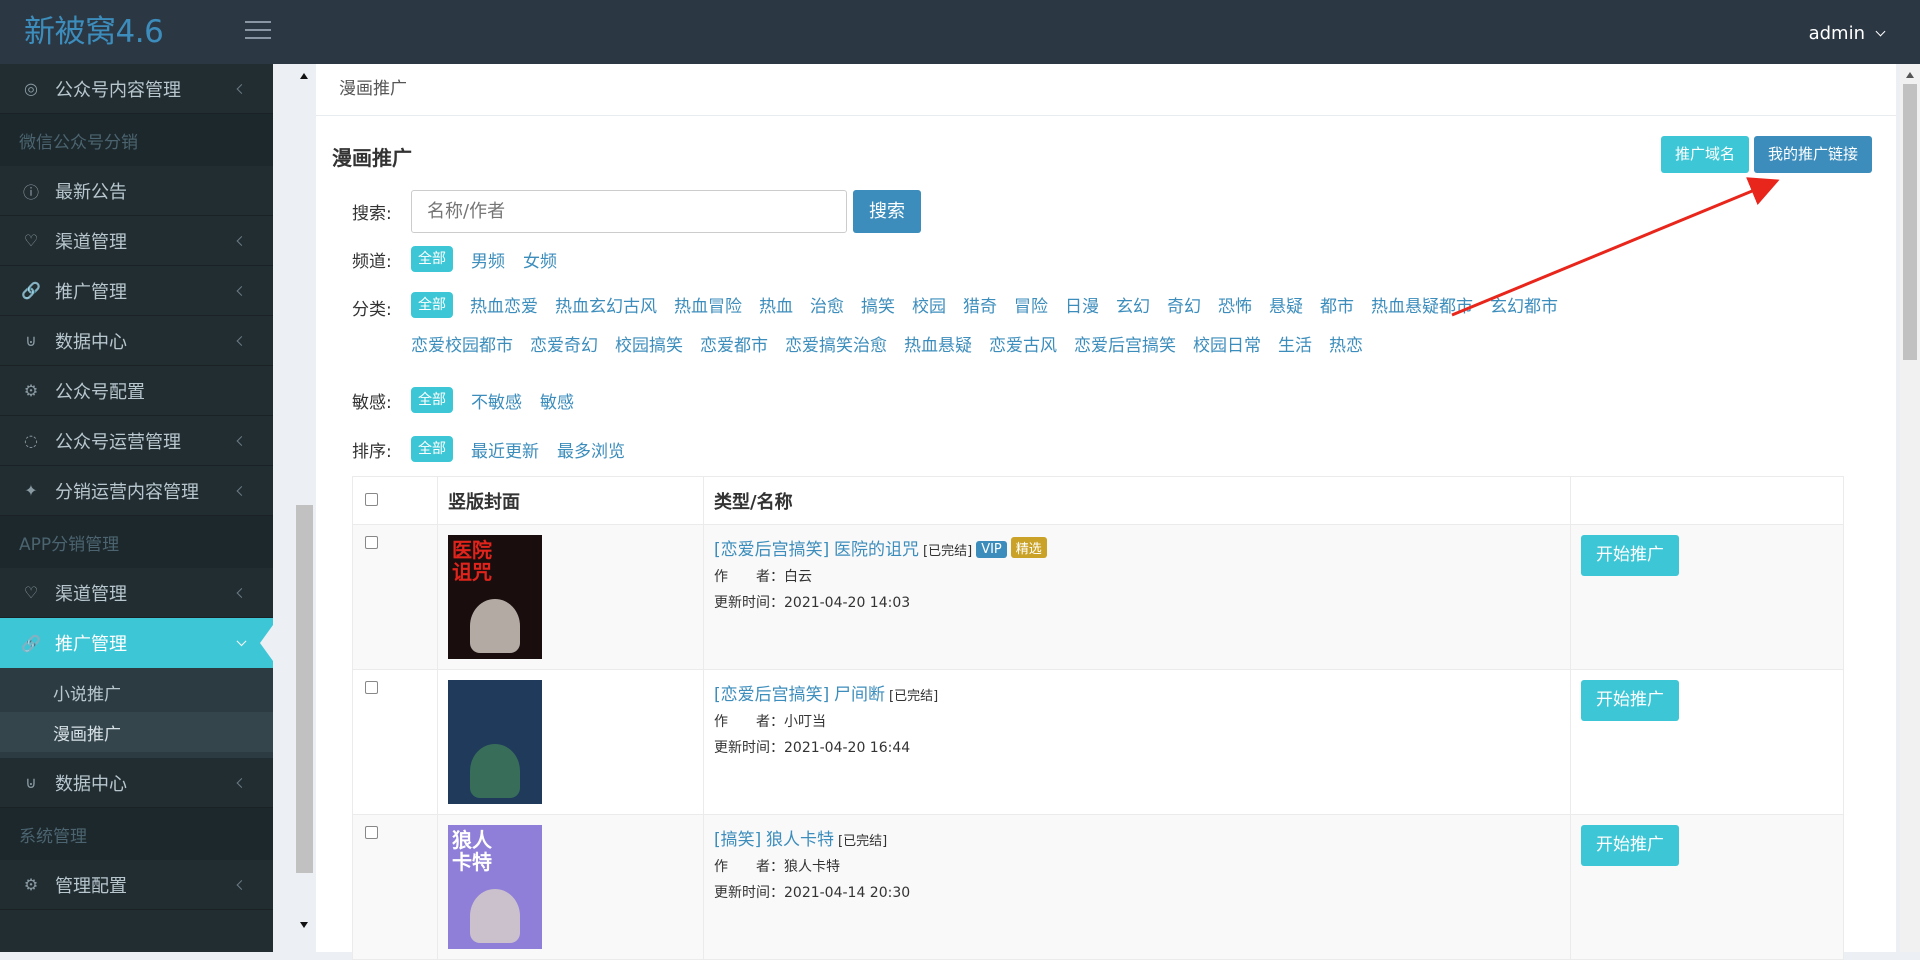  Describe the element at coordinates (1227, 343) in the screenshot. I see `filter-tag: 校园日常` at that location.